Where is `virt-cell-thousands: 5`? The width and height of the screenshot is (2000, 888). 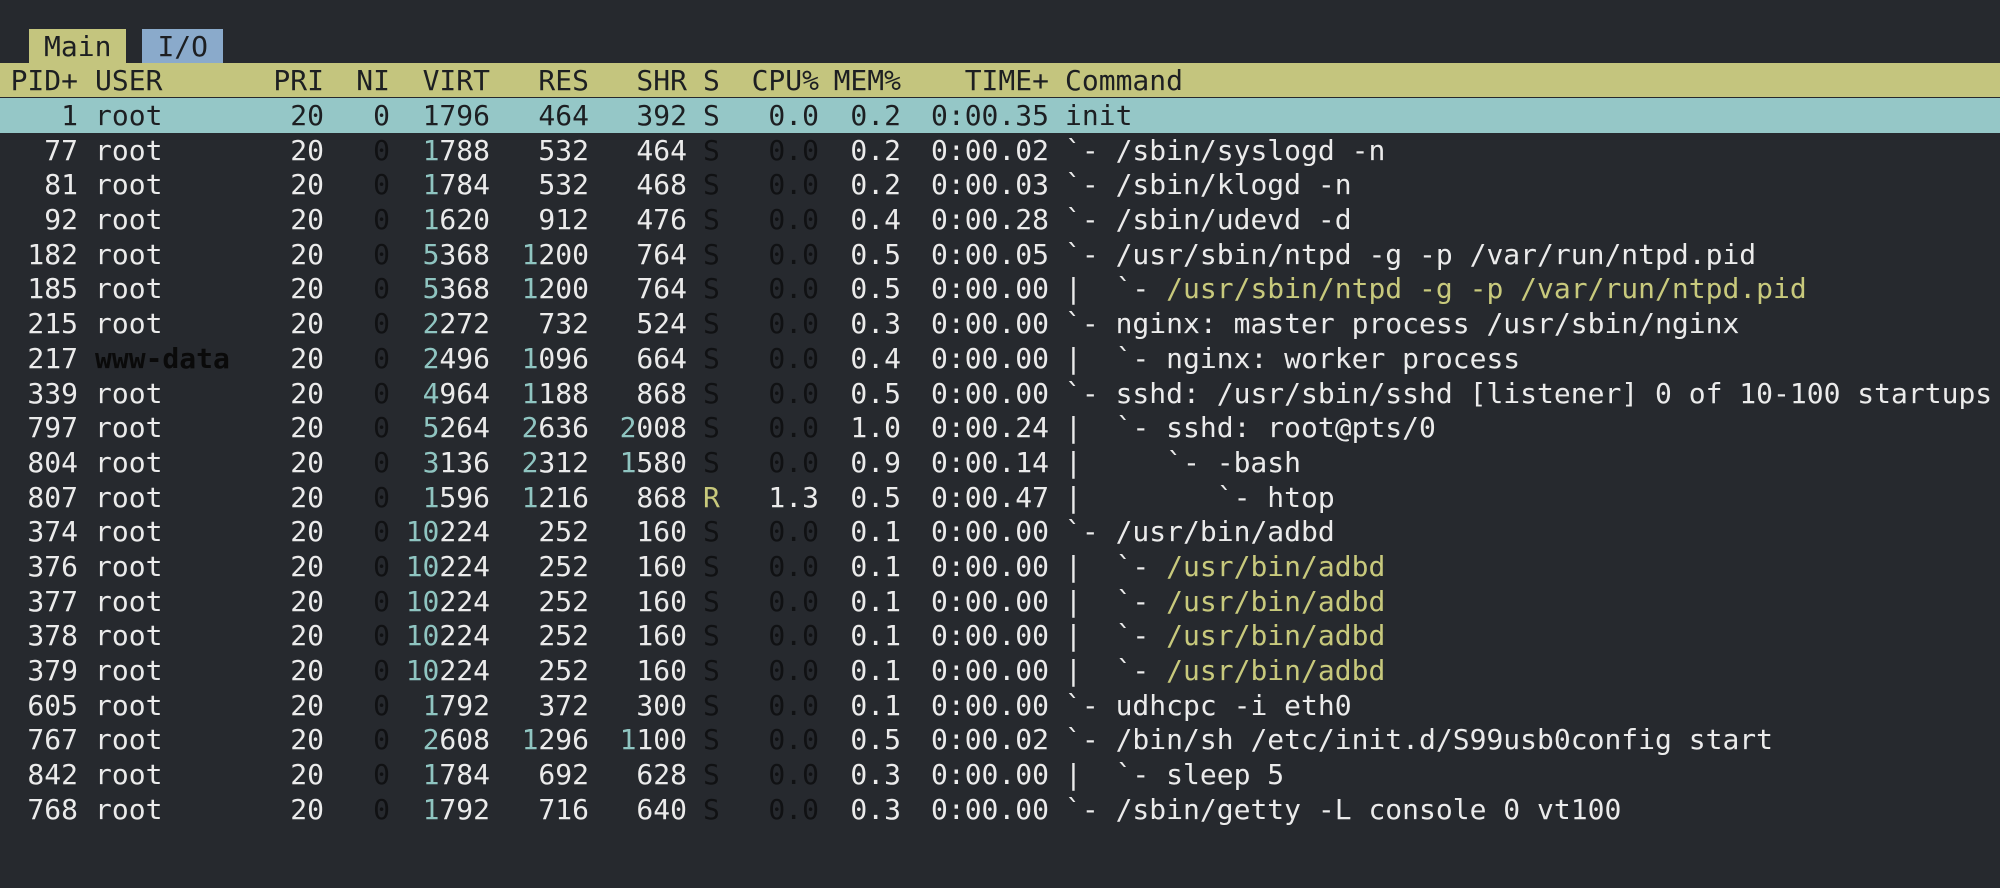 virt-cell-thousands: 5 is located at coordinates (431, 428).